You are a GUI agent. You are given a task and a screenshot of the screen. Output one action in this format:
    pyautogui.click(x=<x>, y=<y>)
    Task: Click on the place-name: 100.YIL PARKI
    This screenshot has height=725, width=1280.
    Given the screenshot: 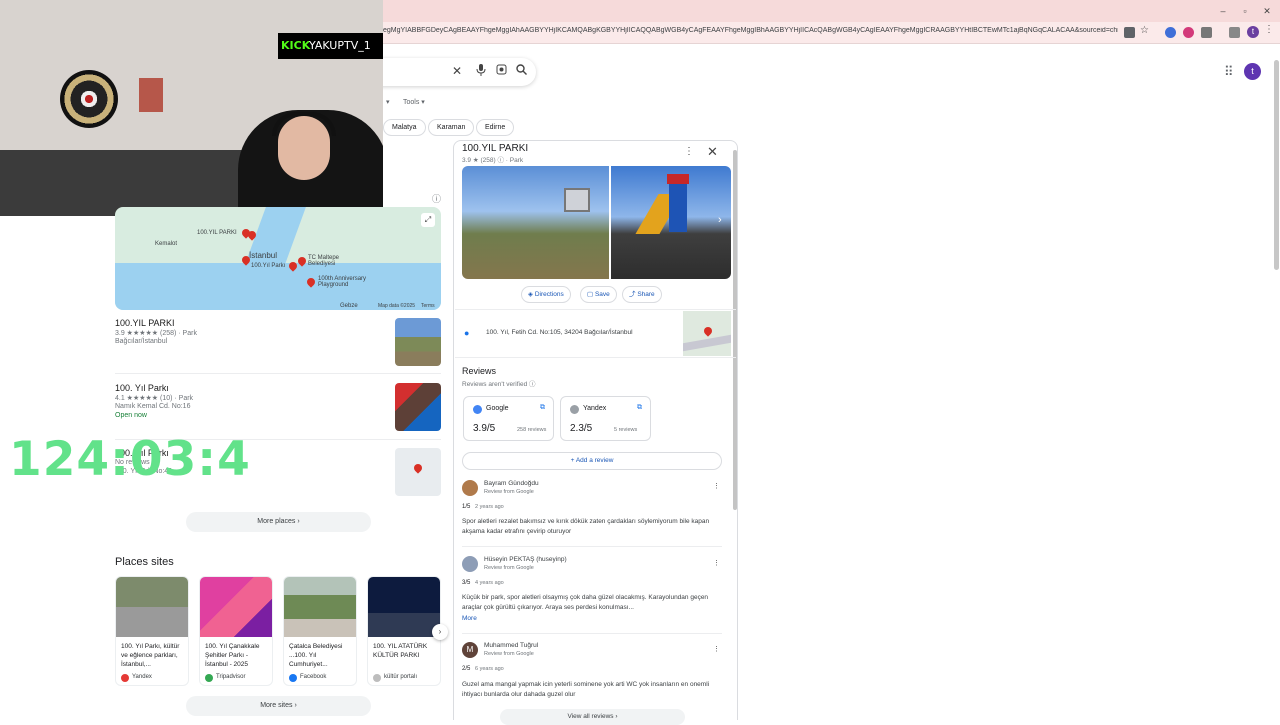 What is the action you would take?
    pyautogui.click(x=145, y=323)
    